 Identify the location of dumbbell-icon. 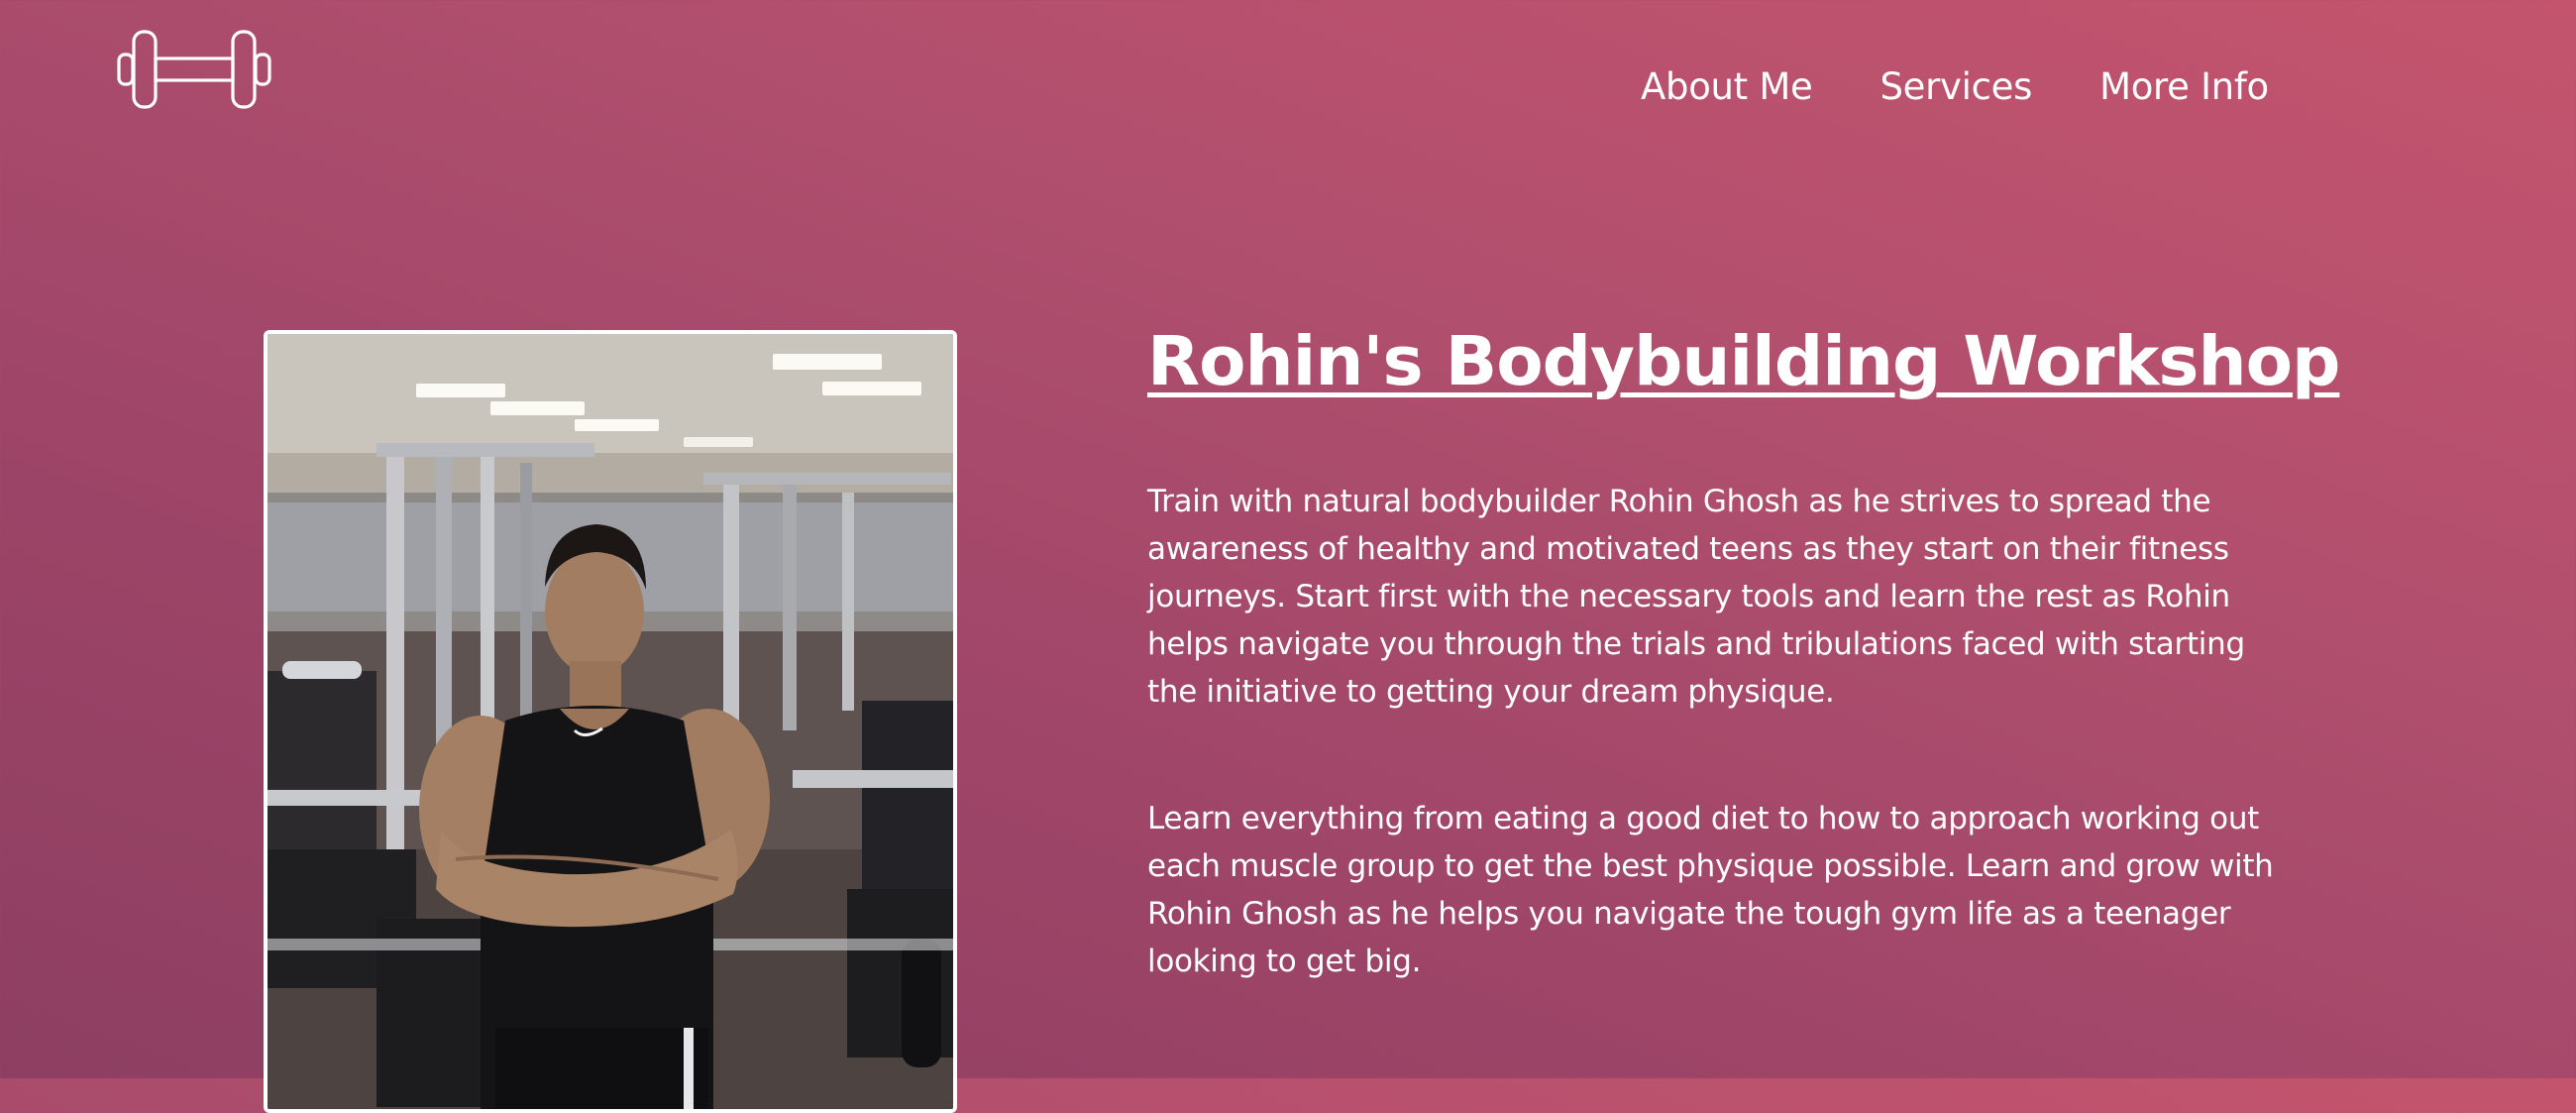
(194, 69).